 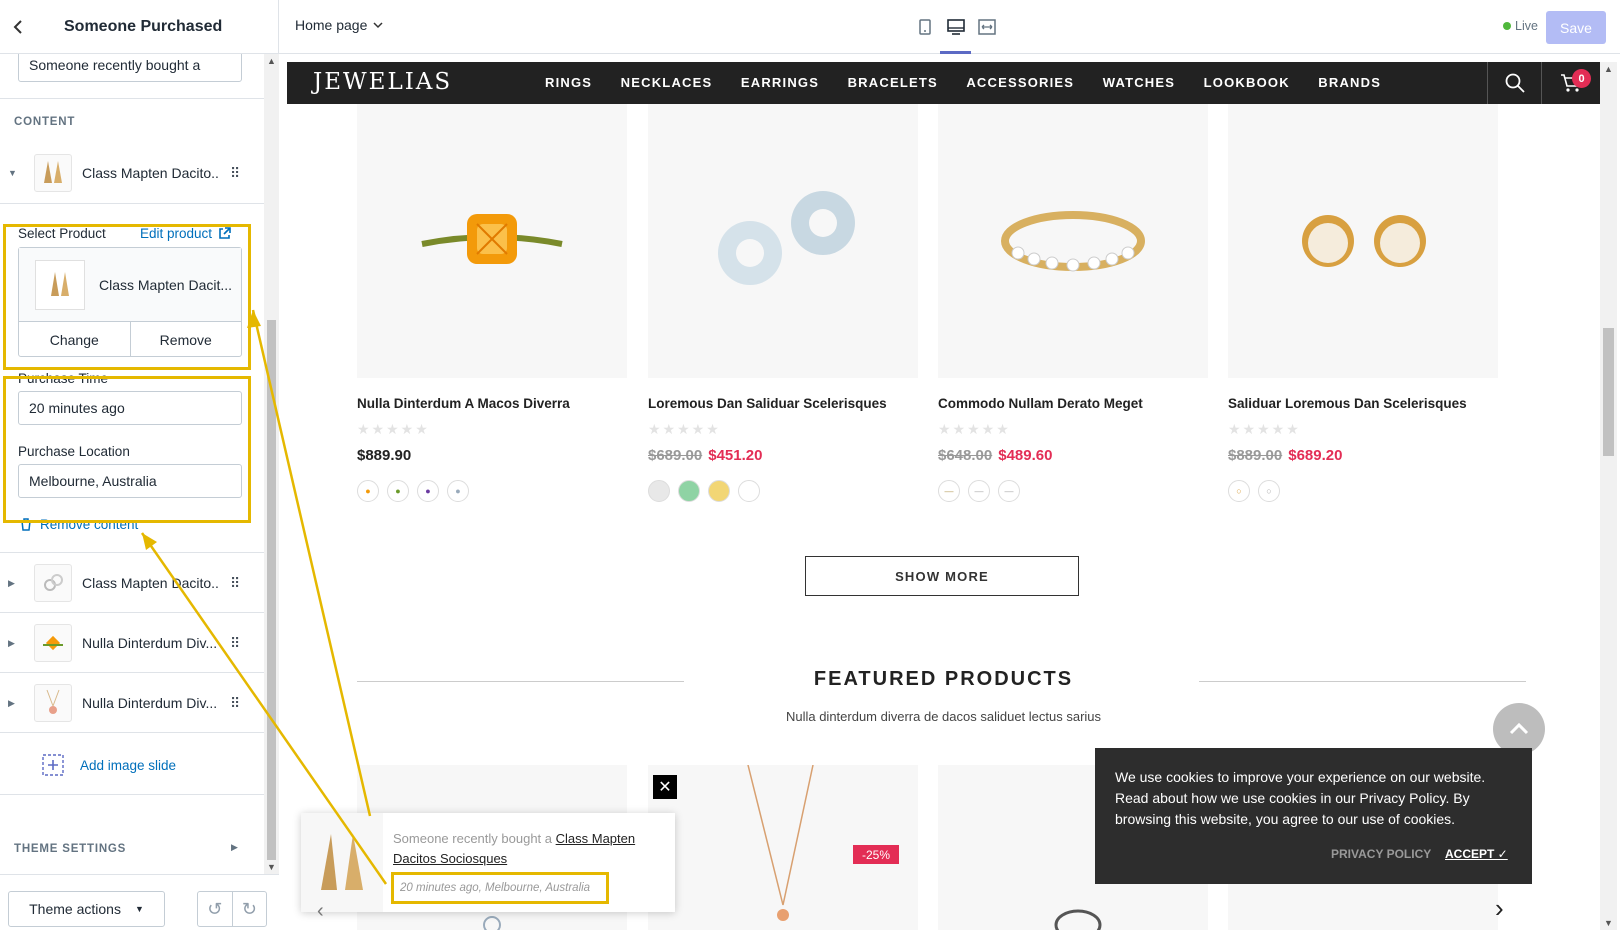 I want to click on nav-link-rings: RINGS, so click(x=568, y=83).